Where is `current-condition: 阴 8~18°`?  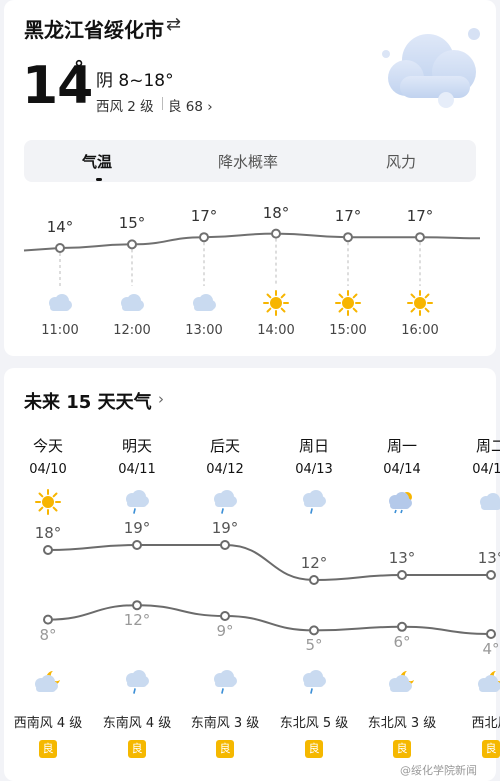
current-condition: 阴 8~18° is located at coordinates (135, 81).